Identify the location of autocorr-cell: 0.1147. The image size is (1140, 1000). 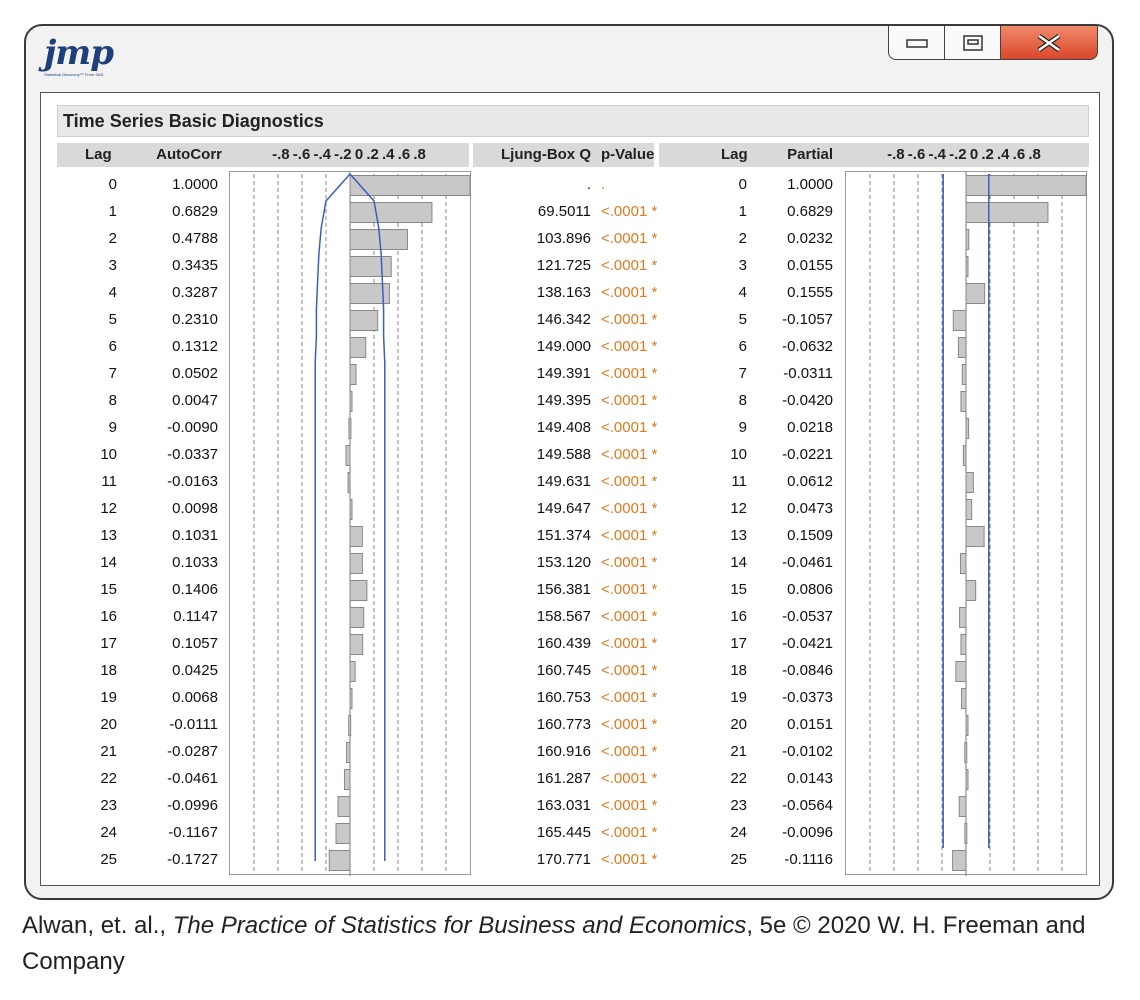
(195, 616).